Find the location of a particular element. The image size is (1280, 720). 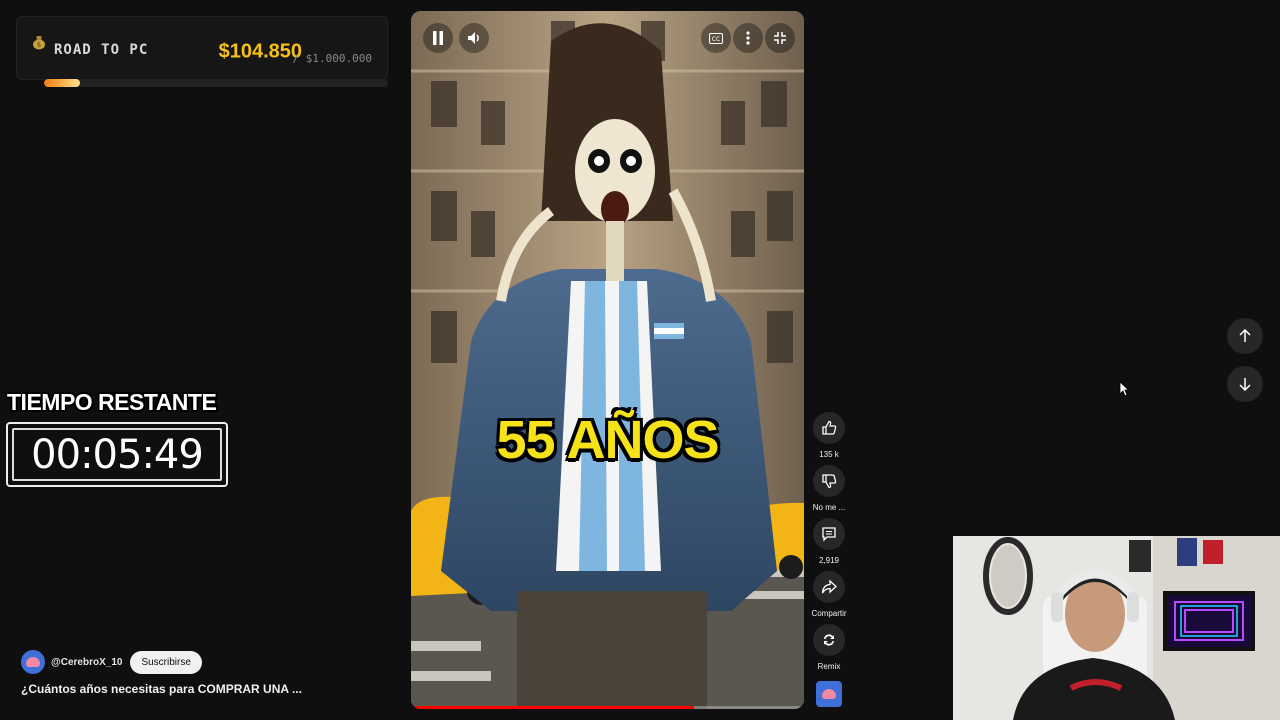

arrow-down-icon is located at coordinates (1245, 384).